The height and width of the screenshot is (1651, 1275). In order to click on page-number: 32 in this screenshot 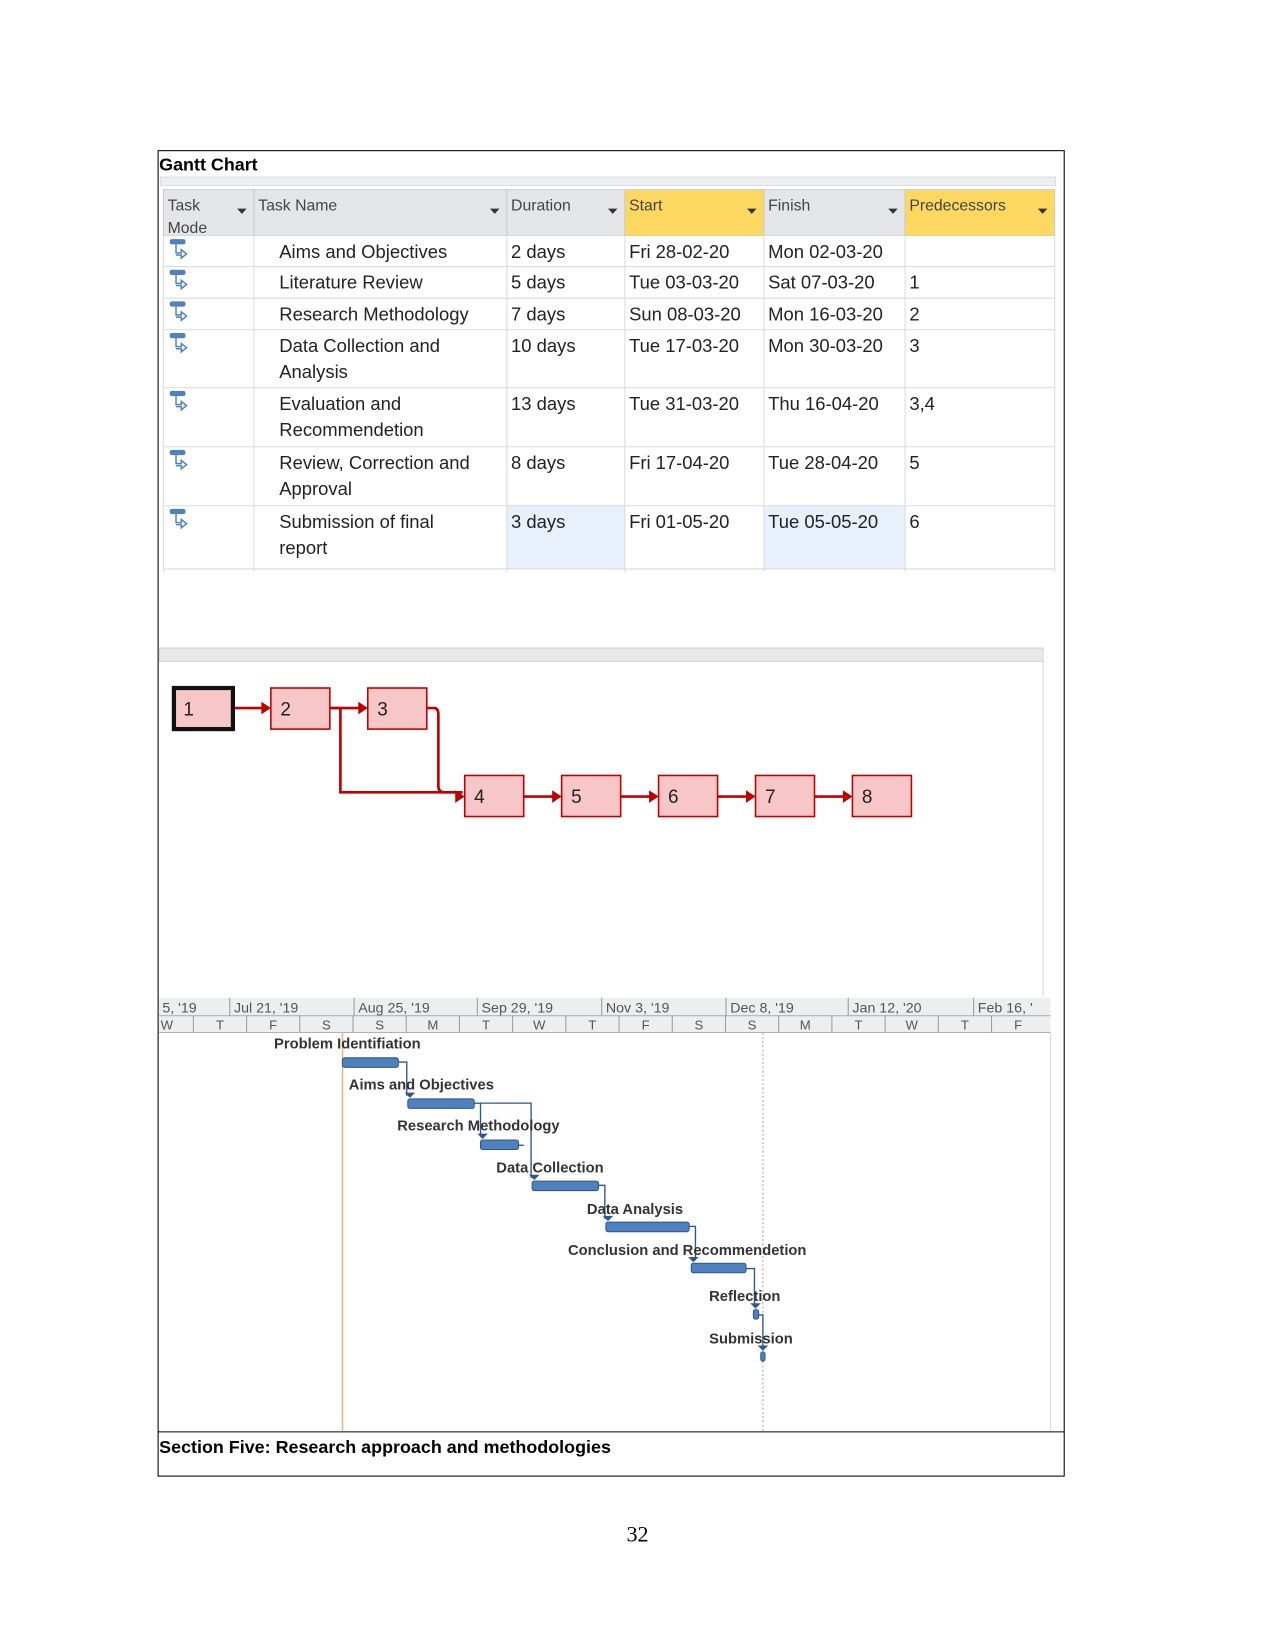, I will do `click(637, 1533)`.